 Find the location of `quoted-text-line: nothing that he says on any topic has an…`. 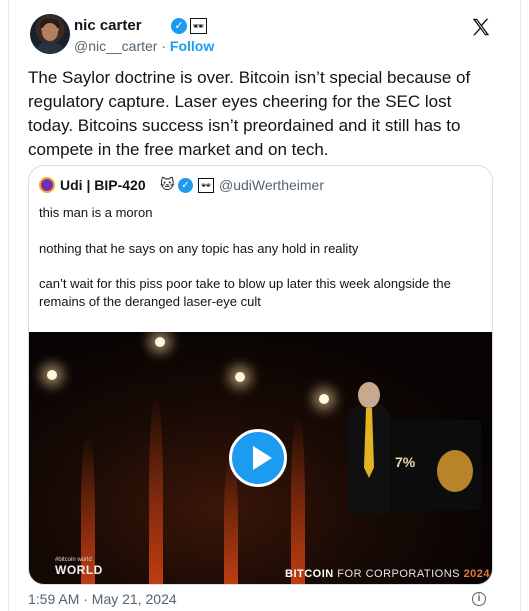

quoted-text-line: nothing that he says on any topic has an… is located at coordinates (199, 248).